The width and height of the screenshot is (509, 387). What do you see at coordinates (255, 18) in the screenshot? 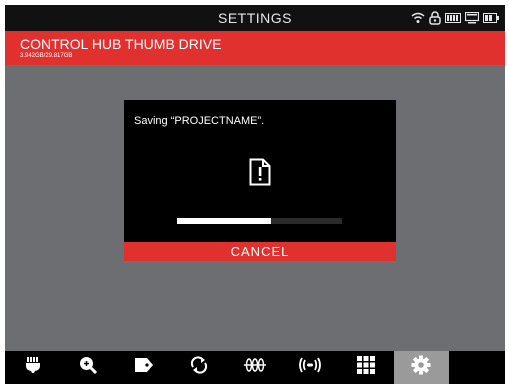
I see `top-bar: SETTINGS` at bounding box center [255, 18].